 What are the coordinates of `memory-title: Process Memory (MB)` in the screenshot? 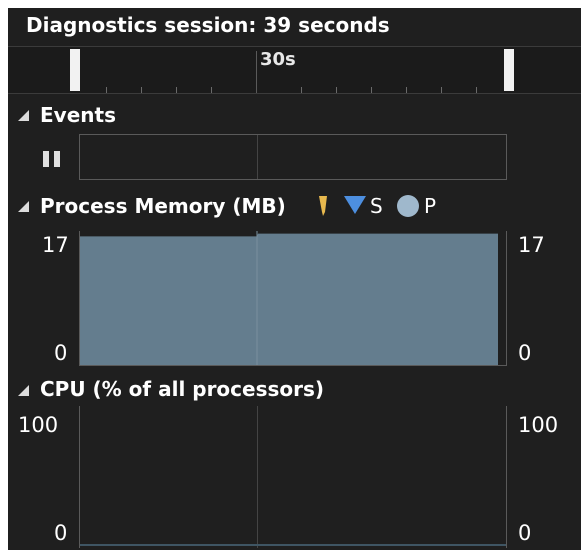 It's located at (163, 206).